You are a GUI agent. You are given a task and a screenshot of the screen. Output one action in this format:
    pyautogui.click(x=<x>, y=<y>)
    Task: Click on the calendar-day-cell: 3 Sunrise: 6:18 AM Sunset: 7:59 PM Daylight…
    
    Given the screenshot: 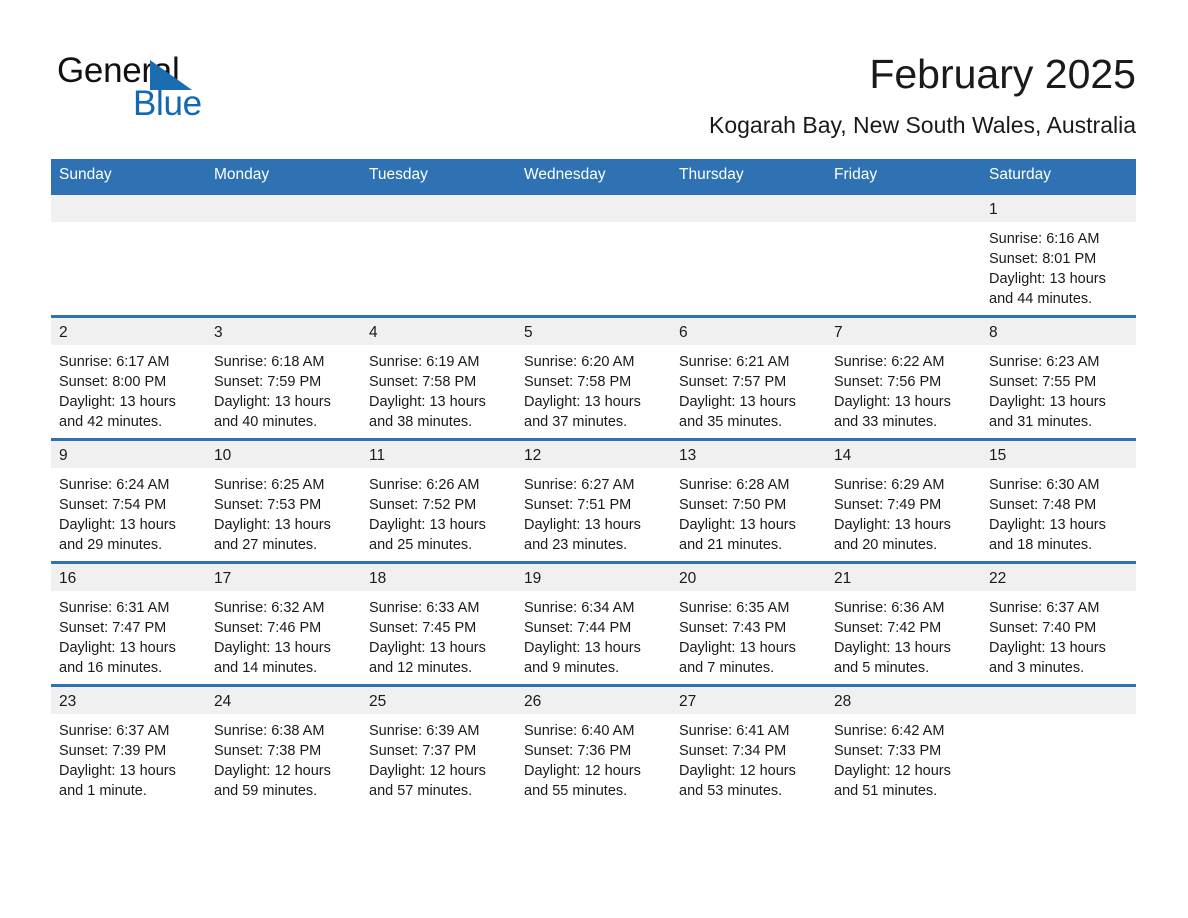 What is the action you would take?
    pyautogui.click(x=283, y=377)
    